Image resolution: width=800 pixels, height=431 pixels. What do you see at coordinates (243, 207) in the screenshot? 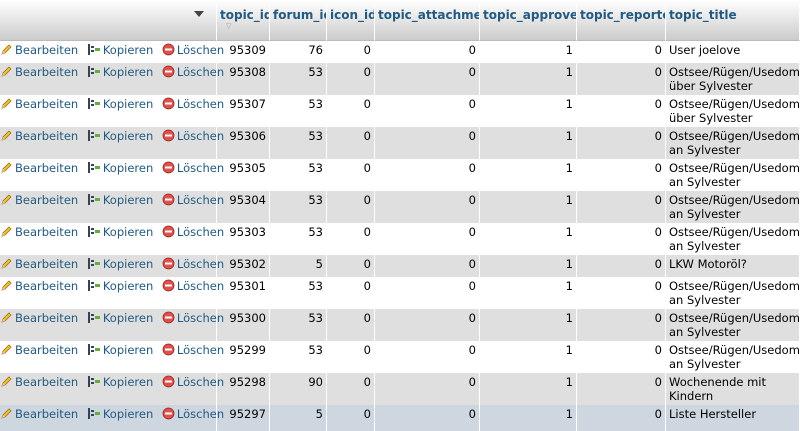
I see `cell-topic-id: 95304` at bounding box center [243, 207].